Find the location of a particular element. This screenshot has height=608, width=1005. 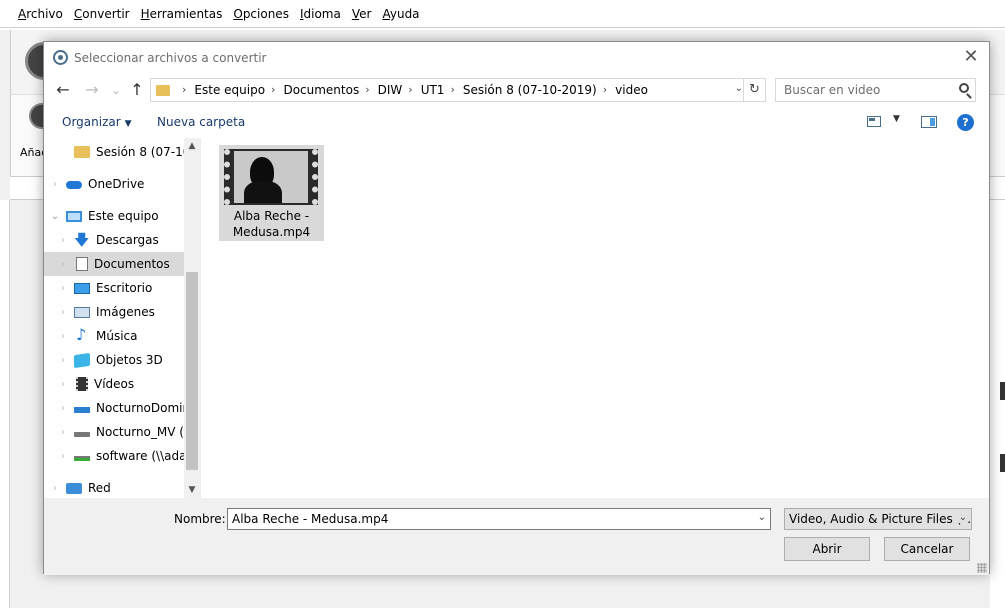

file-name-label-text: Nombre: is located at coordinates (200, 519).